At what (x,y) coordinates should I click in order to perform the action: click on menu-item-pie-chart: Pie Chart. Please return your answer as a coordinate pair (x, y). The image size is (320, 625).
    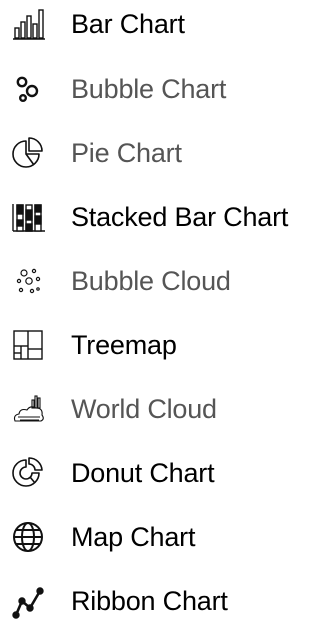
    Looking at the image, I should click on (160, 153).